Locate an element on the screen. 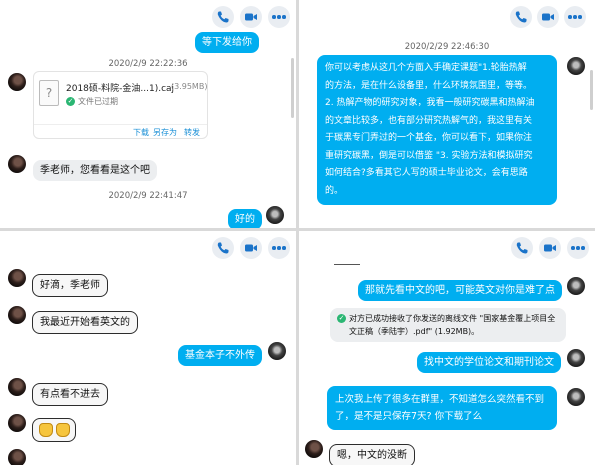  message-bubble-incoming is located at coordinates (54, 430).